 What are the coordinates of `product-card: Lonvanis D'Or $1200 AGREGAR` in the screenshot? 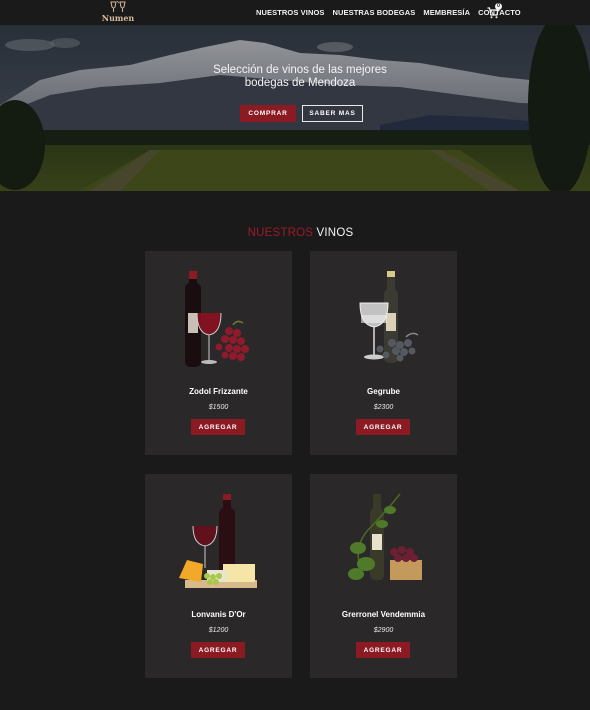 It's located at (218, 576).